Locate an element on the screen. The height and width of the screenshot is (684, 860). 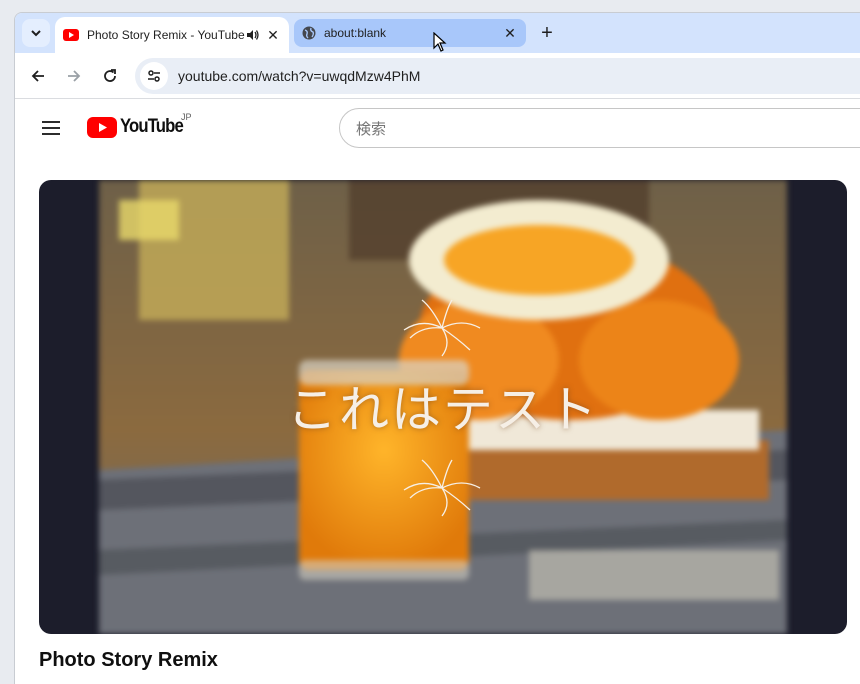
site-info-button is located at coordinates (154, 76).